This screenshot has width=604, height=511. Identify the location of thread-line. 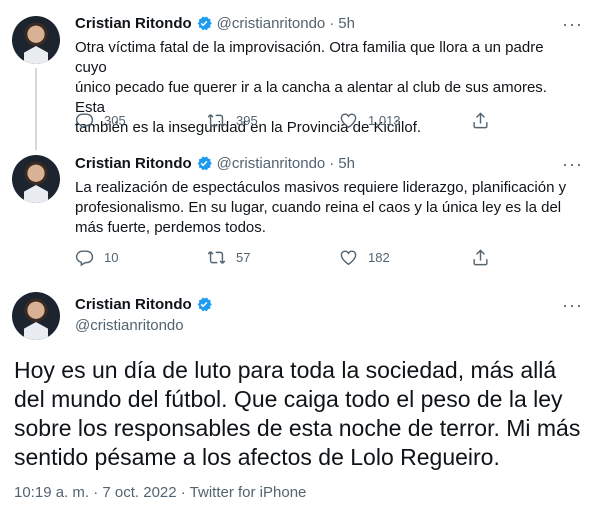
(36, 109).